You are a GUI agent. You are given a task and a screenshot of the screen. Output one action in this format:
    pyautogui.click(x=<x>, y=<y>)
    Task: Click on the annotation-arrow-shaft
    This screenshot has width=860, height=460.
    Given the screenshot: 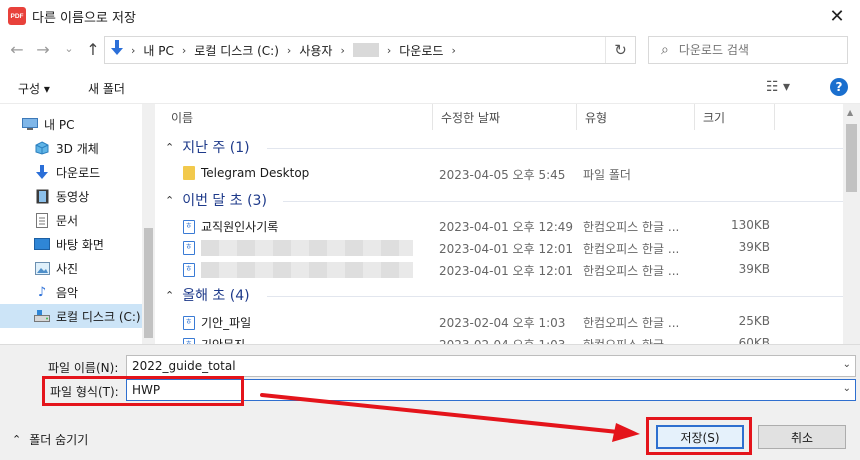 What is the action you would take?
    pyautogui.click(x=440, y=413)
    